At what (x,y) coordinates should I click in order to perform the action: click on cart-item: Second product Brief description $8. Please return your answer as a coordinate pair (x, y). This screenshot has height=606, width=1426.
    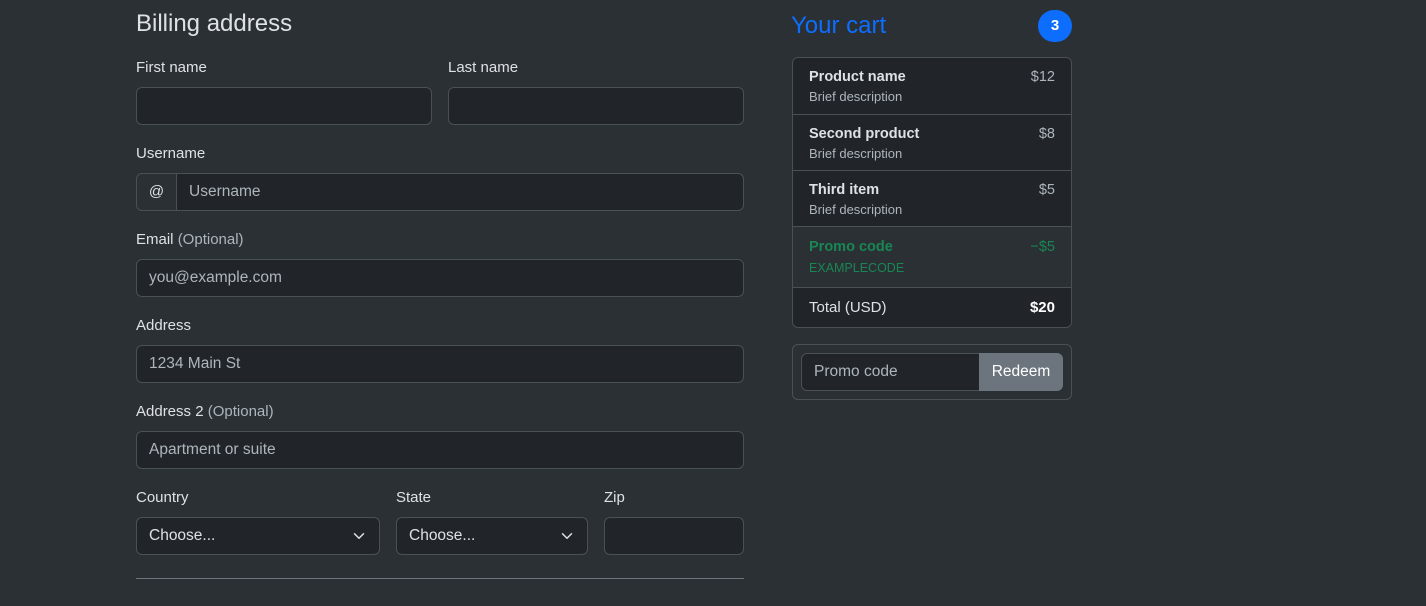
    Looking at the image, I should click on (932, 142).